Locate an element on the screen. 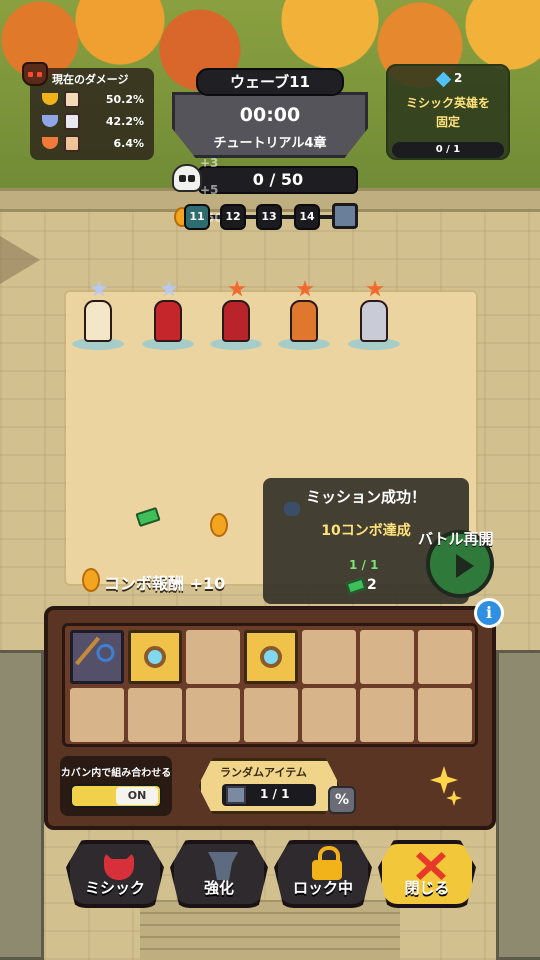  combine-in-bag-box: カバン内で組み合わせる ON is located at coordinates (116, 786).